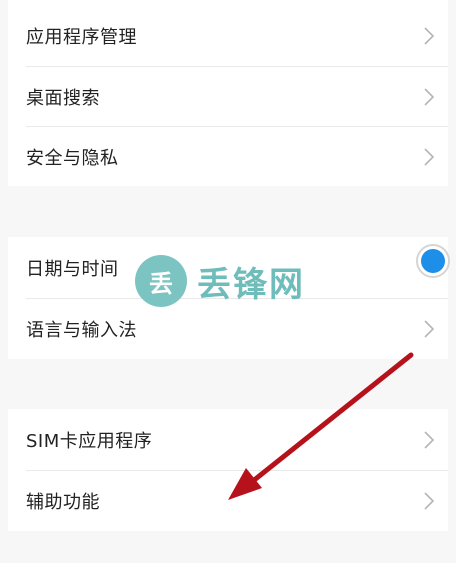 This screenshot has height=563, width=456. Describe the element at coordinates (228, 157) in the screenshot. I see `settings-item-security-privacy: 安全与隐私` at that location.